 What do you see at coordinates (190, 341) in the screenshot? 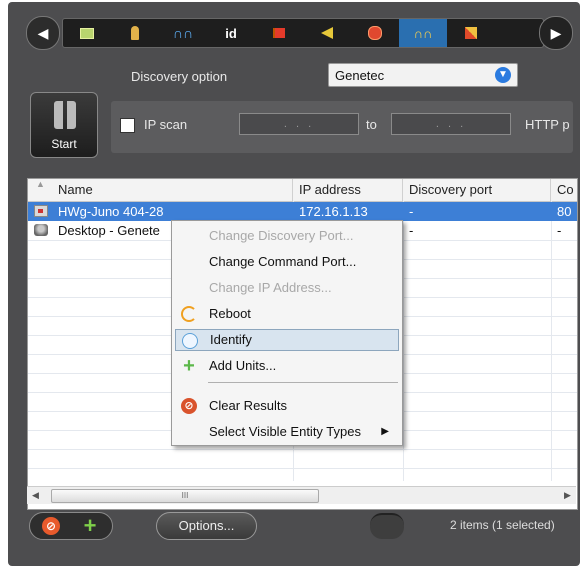
I see `identify-icon` at bounding box center [190, 341].